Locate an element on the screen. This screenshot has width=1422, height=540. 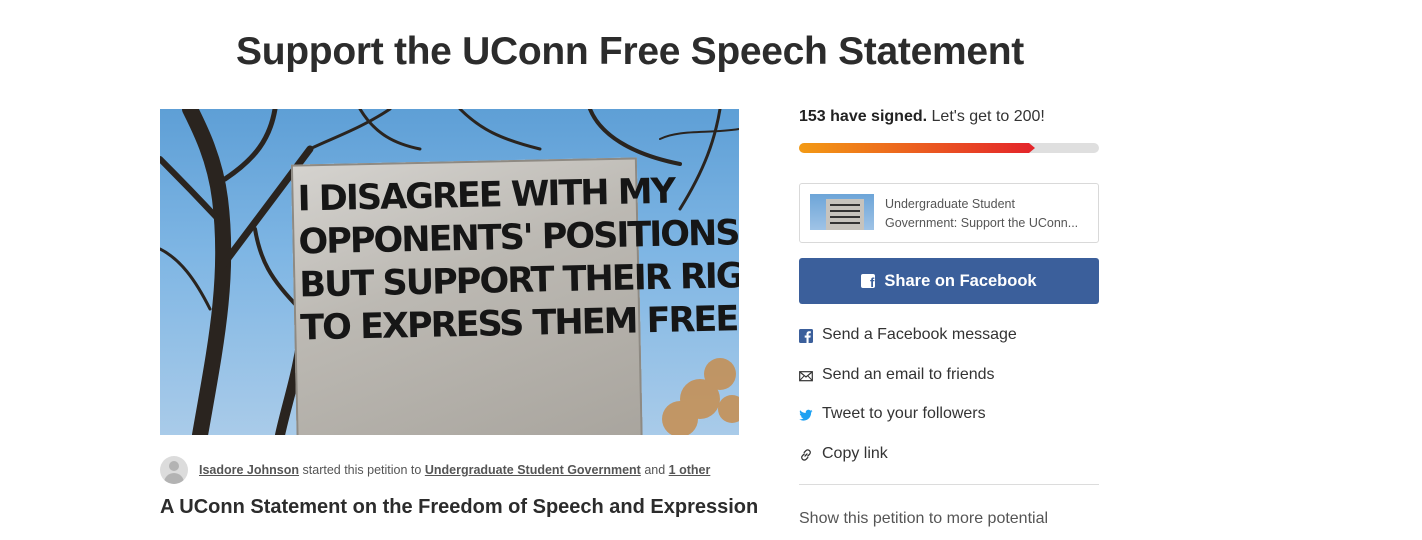
share-more-text: Show this petition to more potential is located at coordinates (924, 518).